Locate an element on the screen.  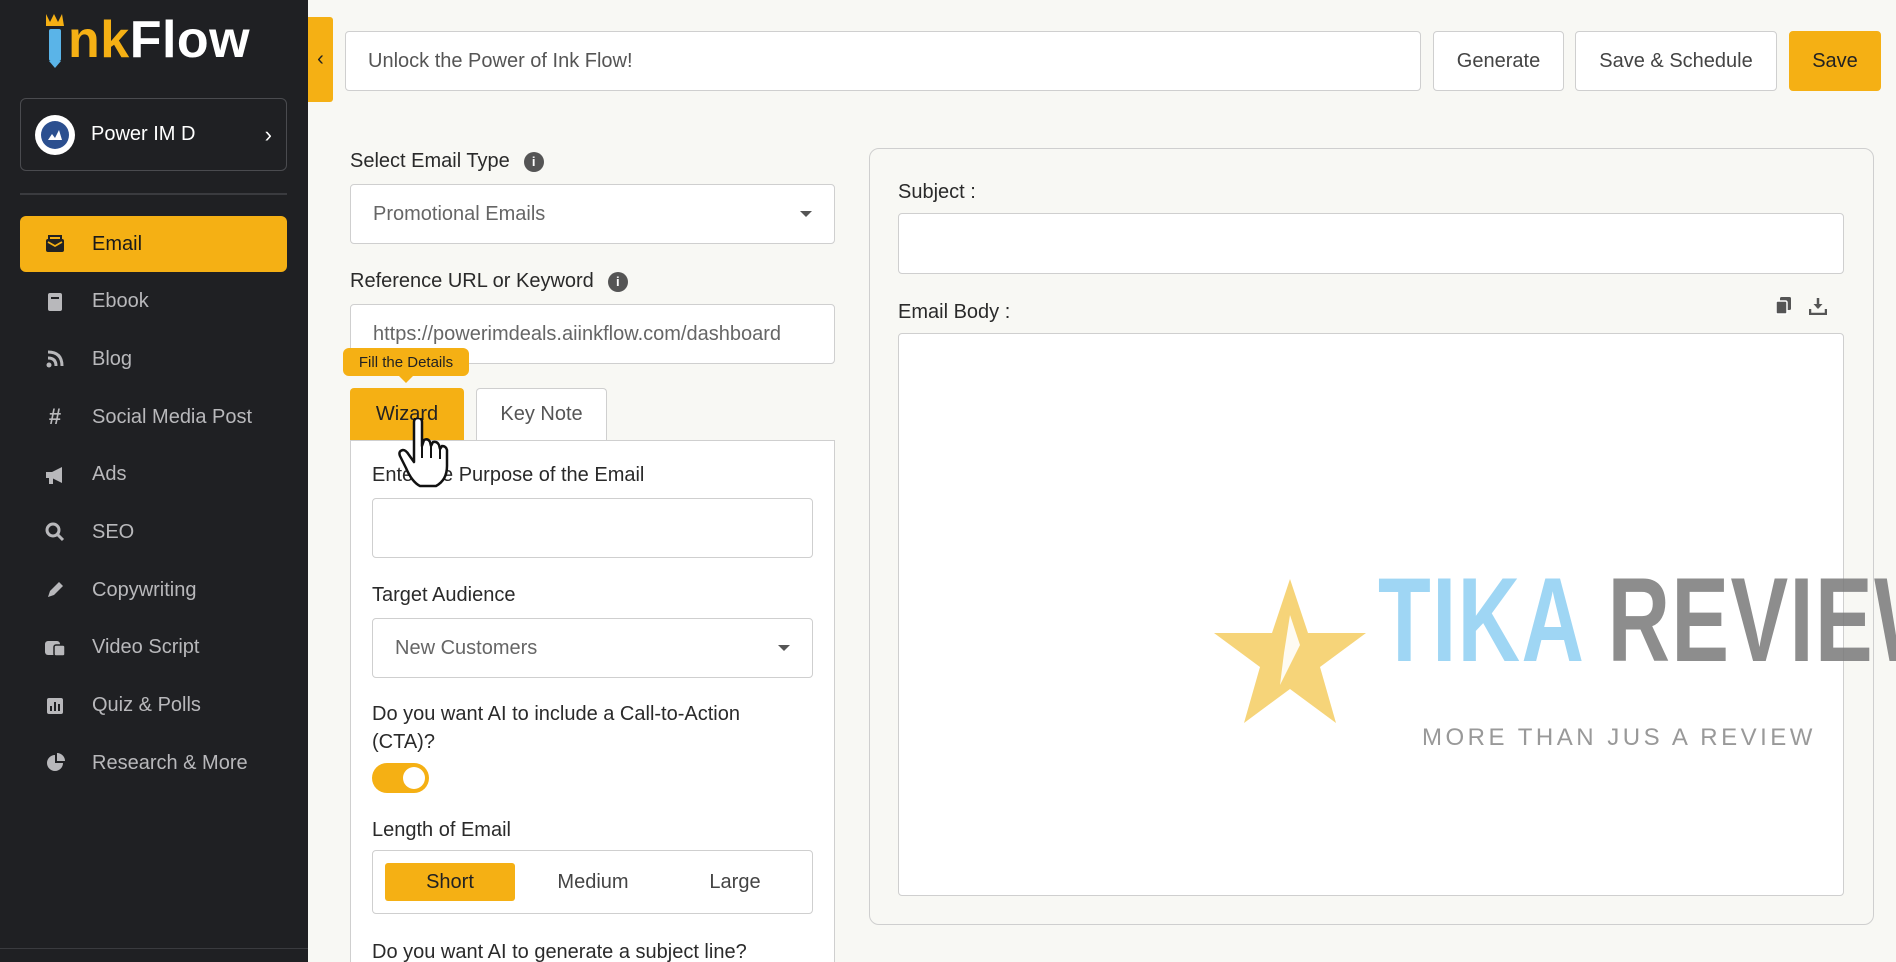
pen-nib-icon is located at coordinates (55, 41).